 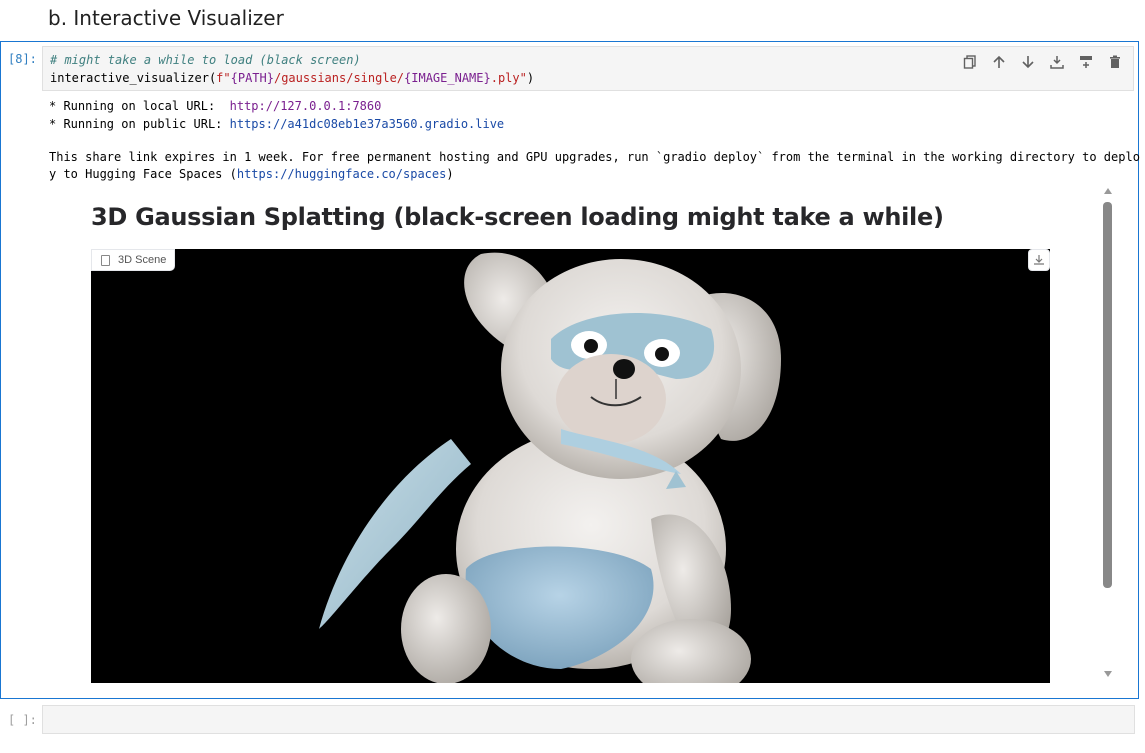 What do you see at coordinates (252, 78) in the screenshot?
I see `code-path: {PATH}` at bounding box center [252, 78].